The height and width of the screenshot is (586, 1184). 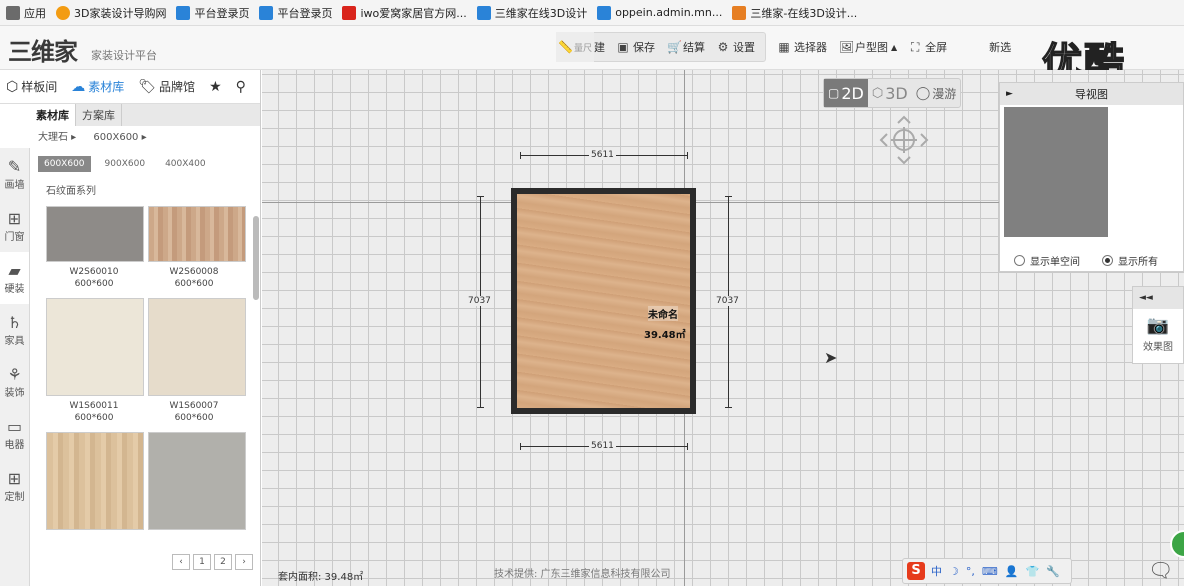 I want to click on material-code: W2S60008, so click(x=194, y=272).